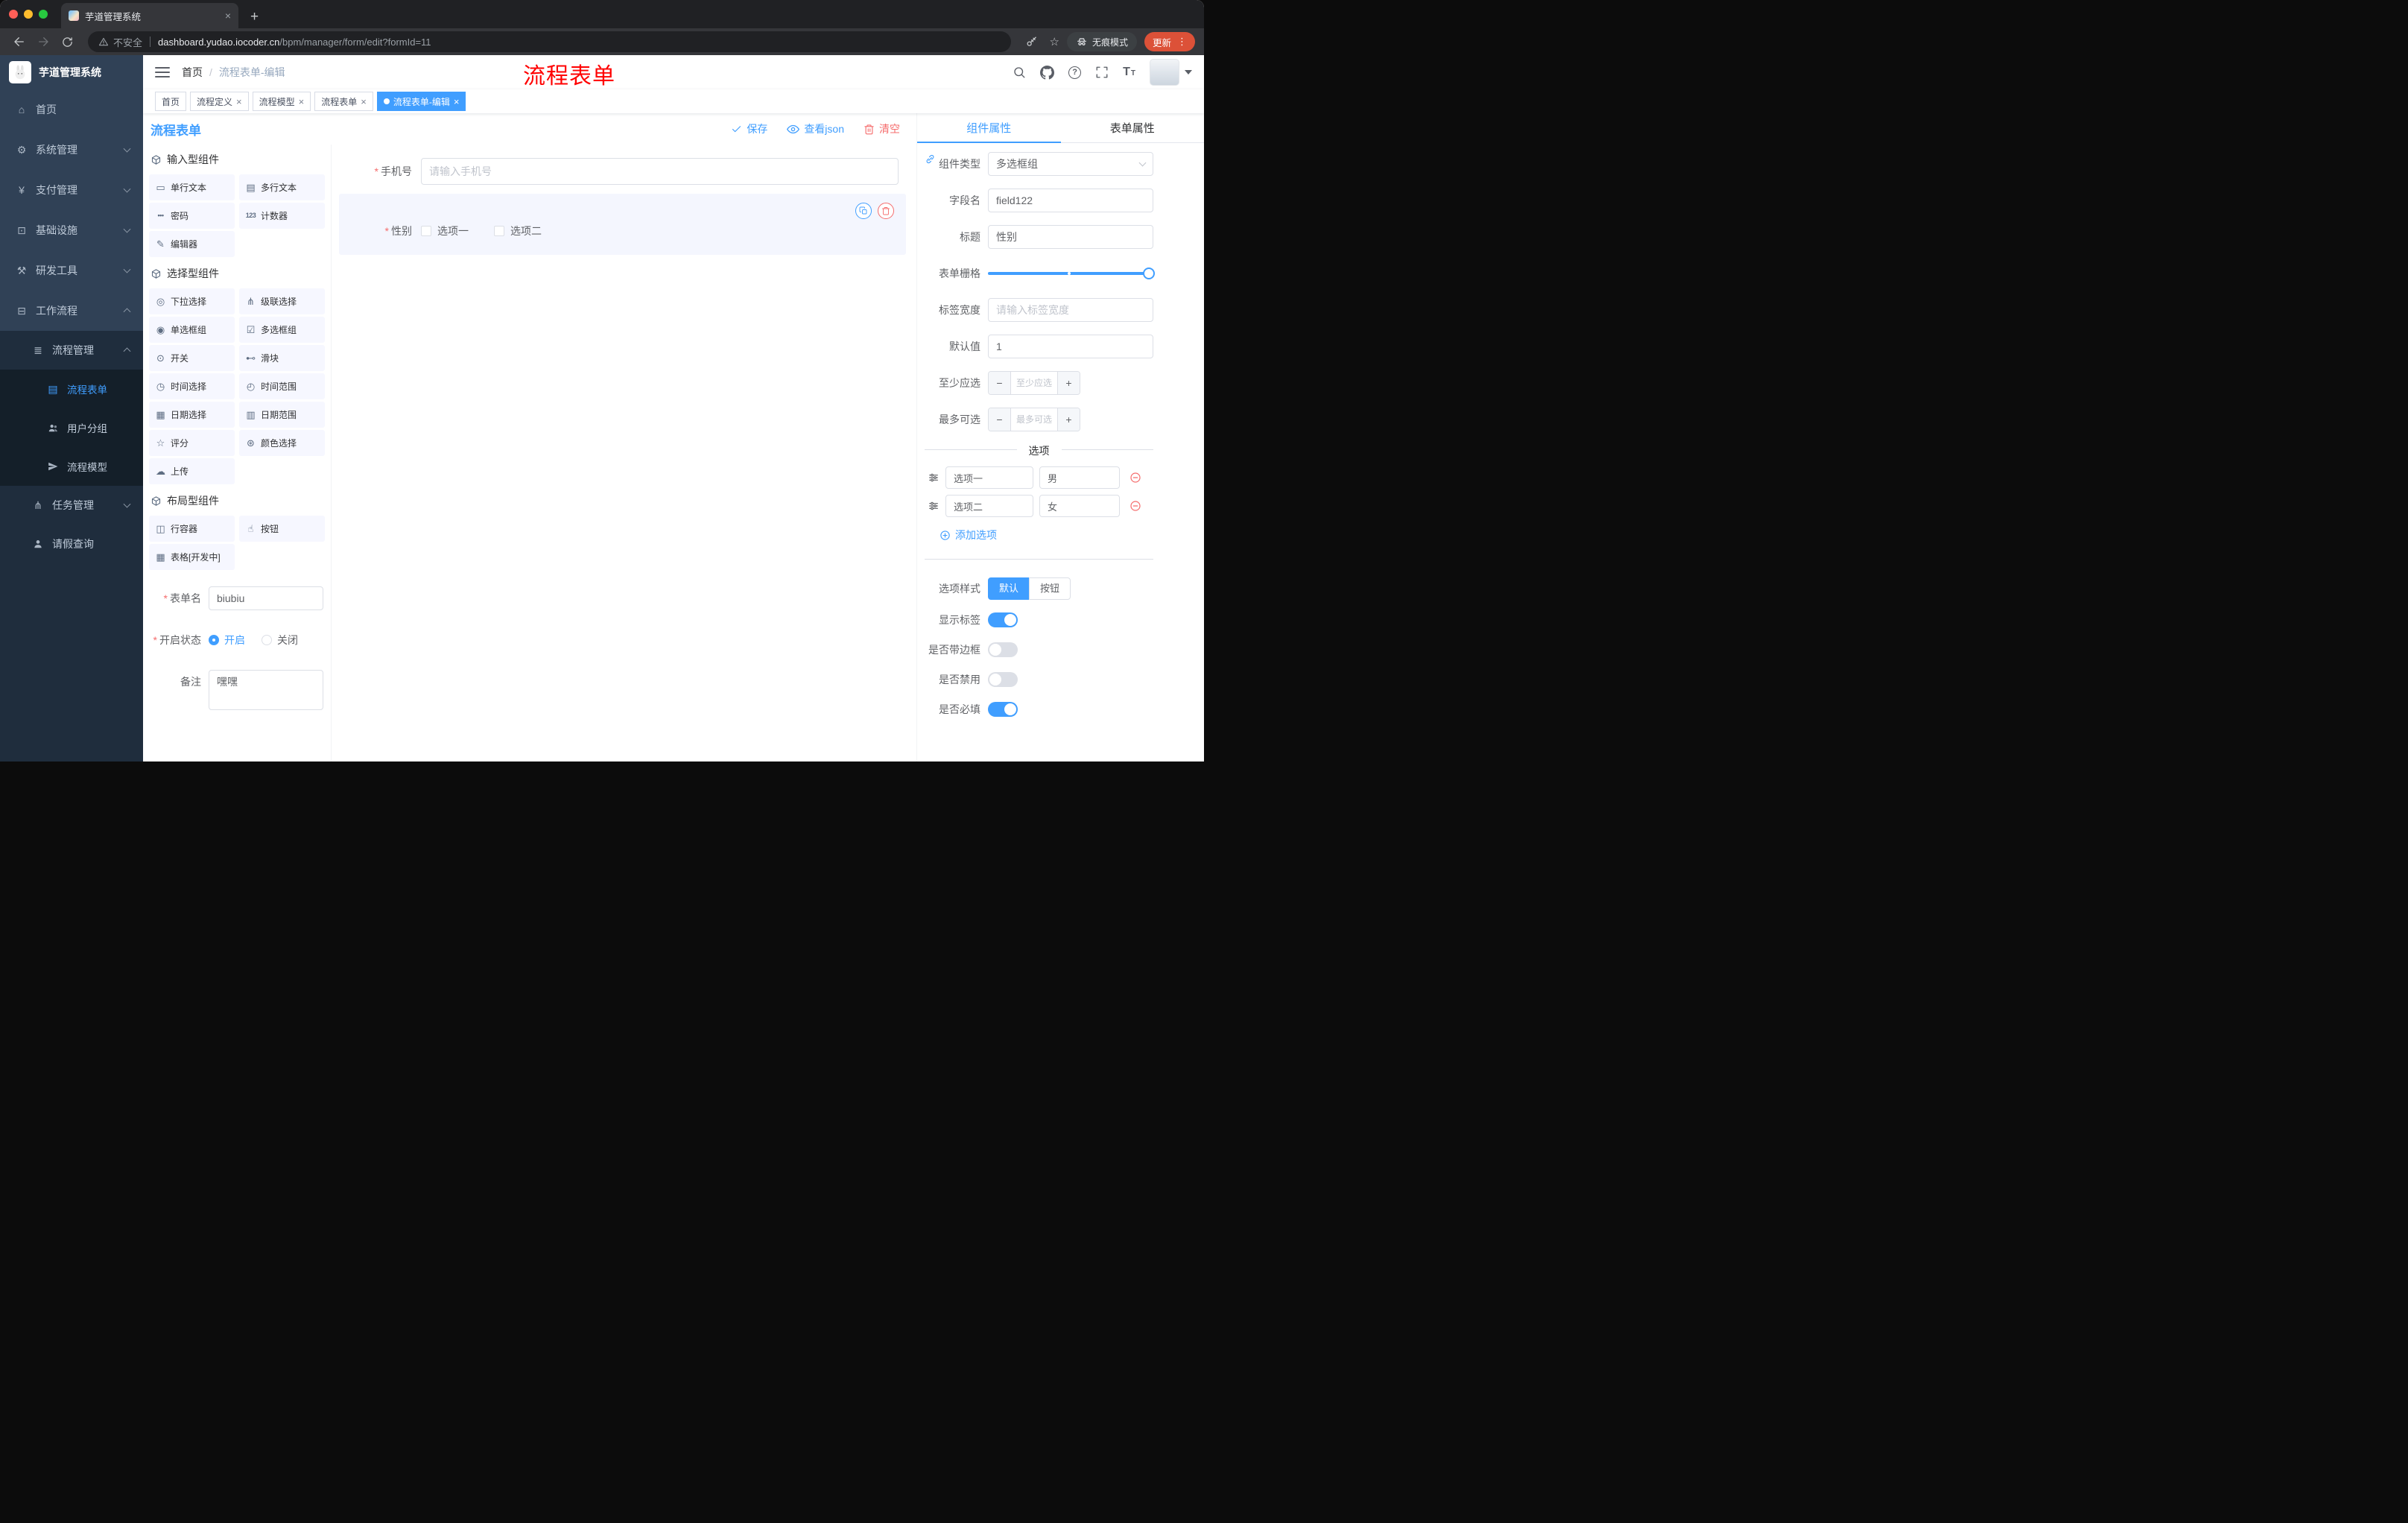 This screenshot has width=2408, height=1523. I want to click on sidebar-item-payment: ¥ 支付管理, so click(71, 190).